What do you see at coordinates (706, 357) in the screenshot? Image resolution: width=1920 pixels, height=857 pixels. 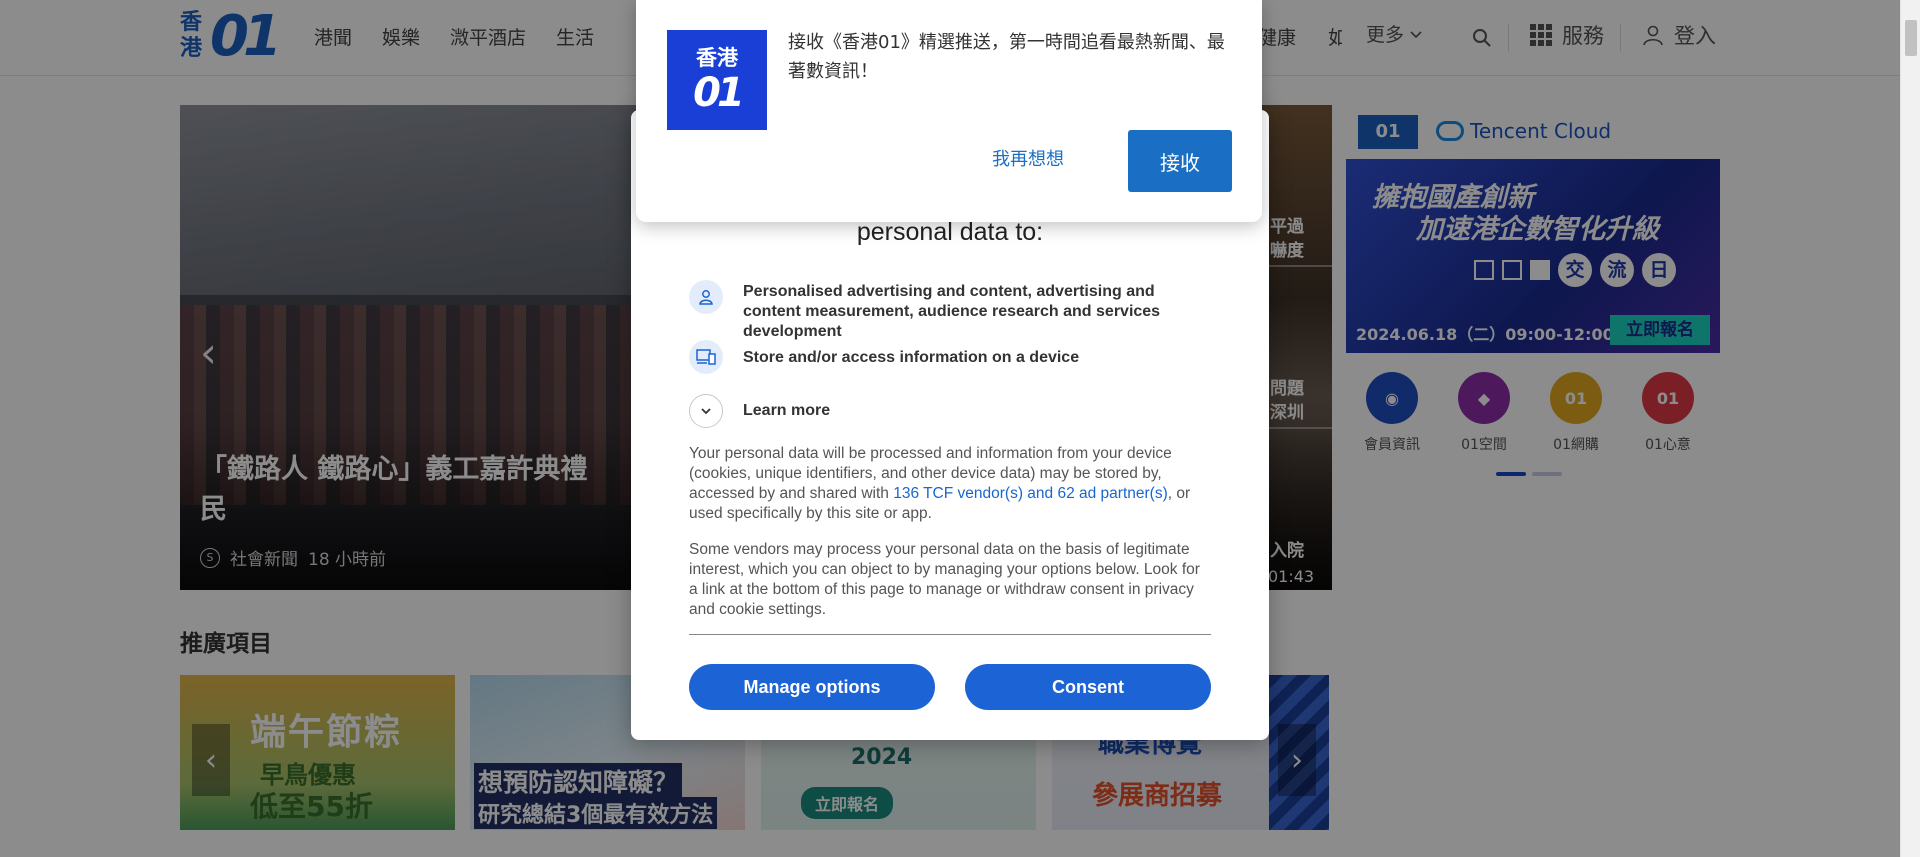 I see `device-icon` at bounding box center [706, 357].